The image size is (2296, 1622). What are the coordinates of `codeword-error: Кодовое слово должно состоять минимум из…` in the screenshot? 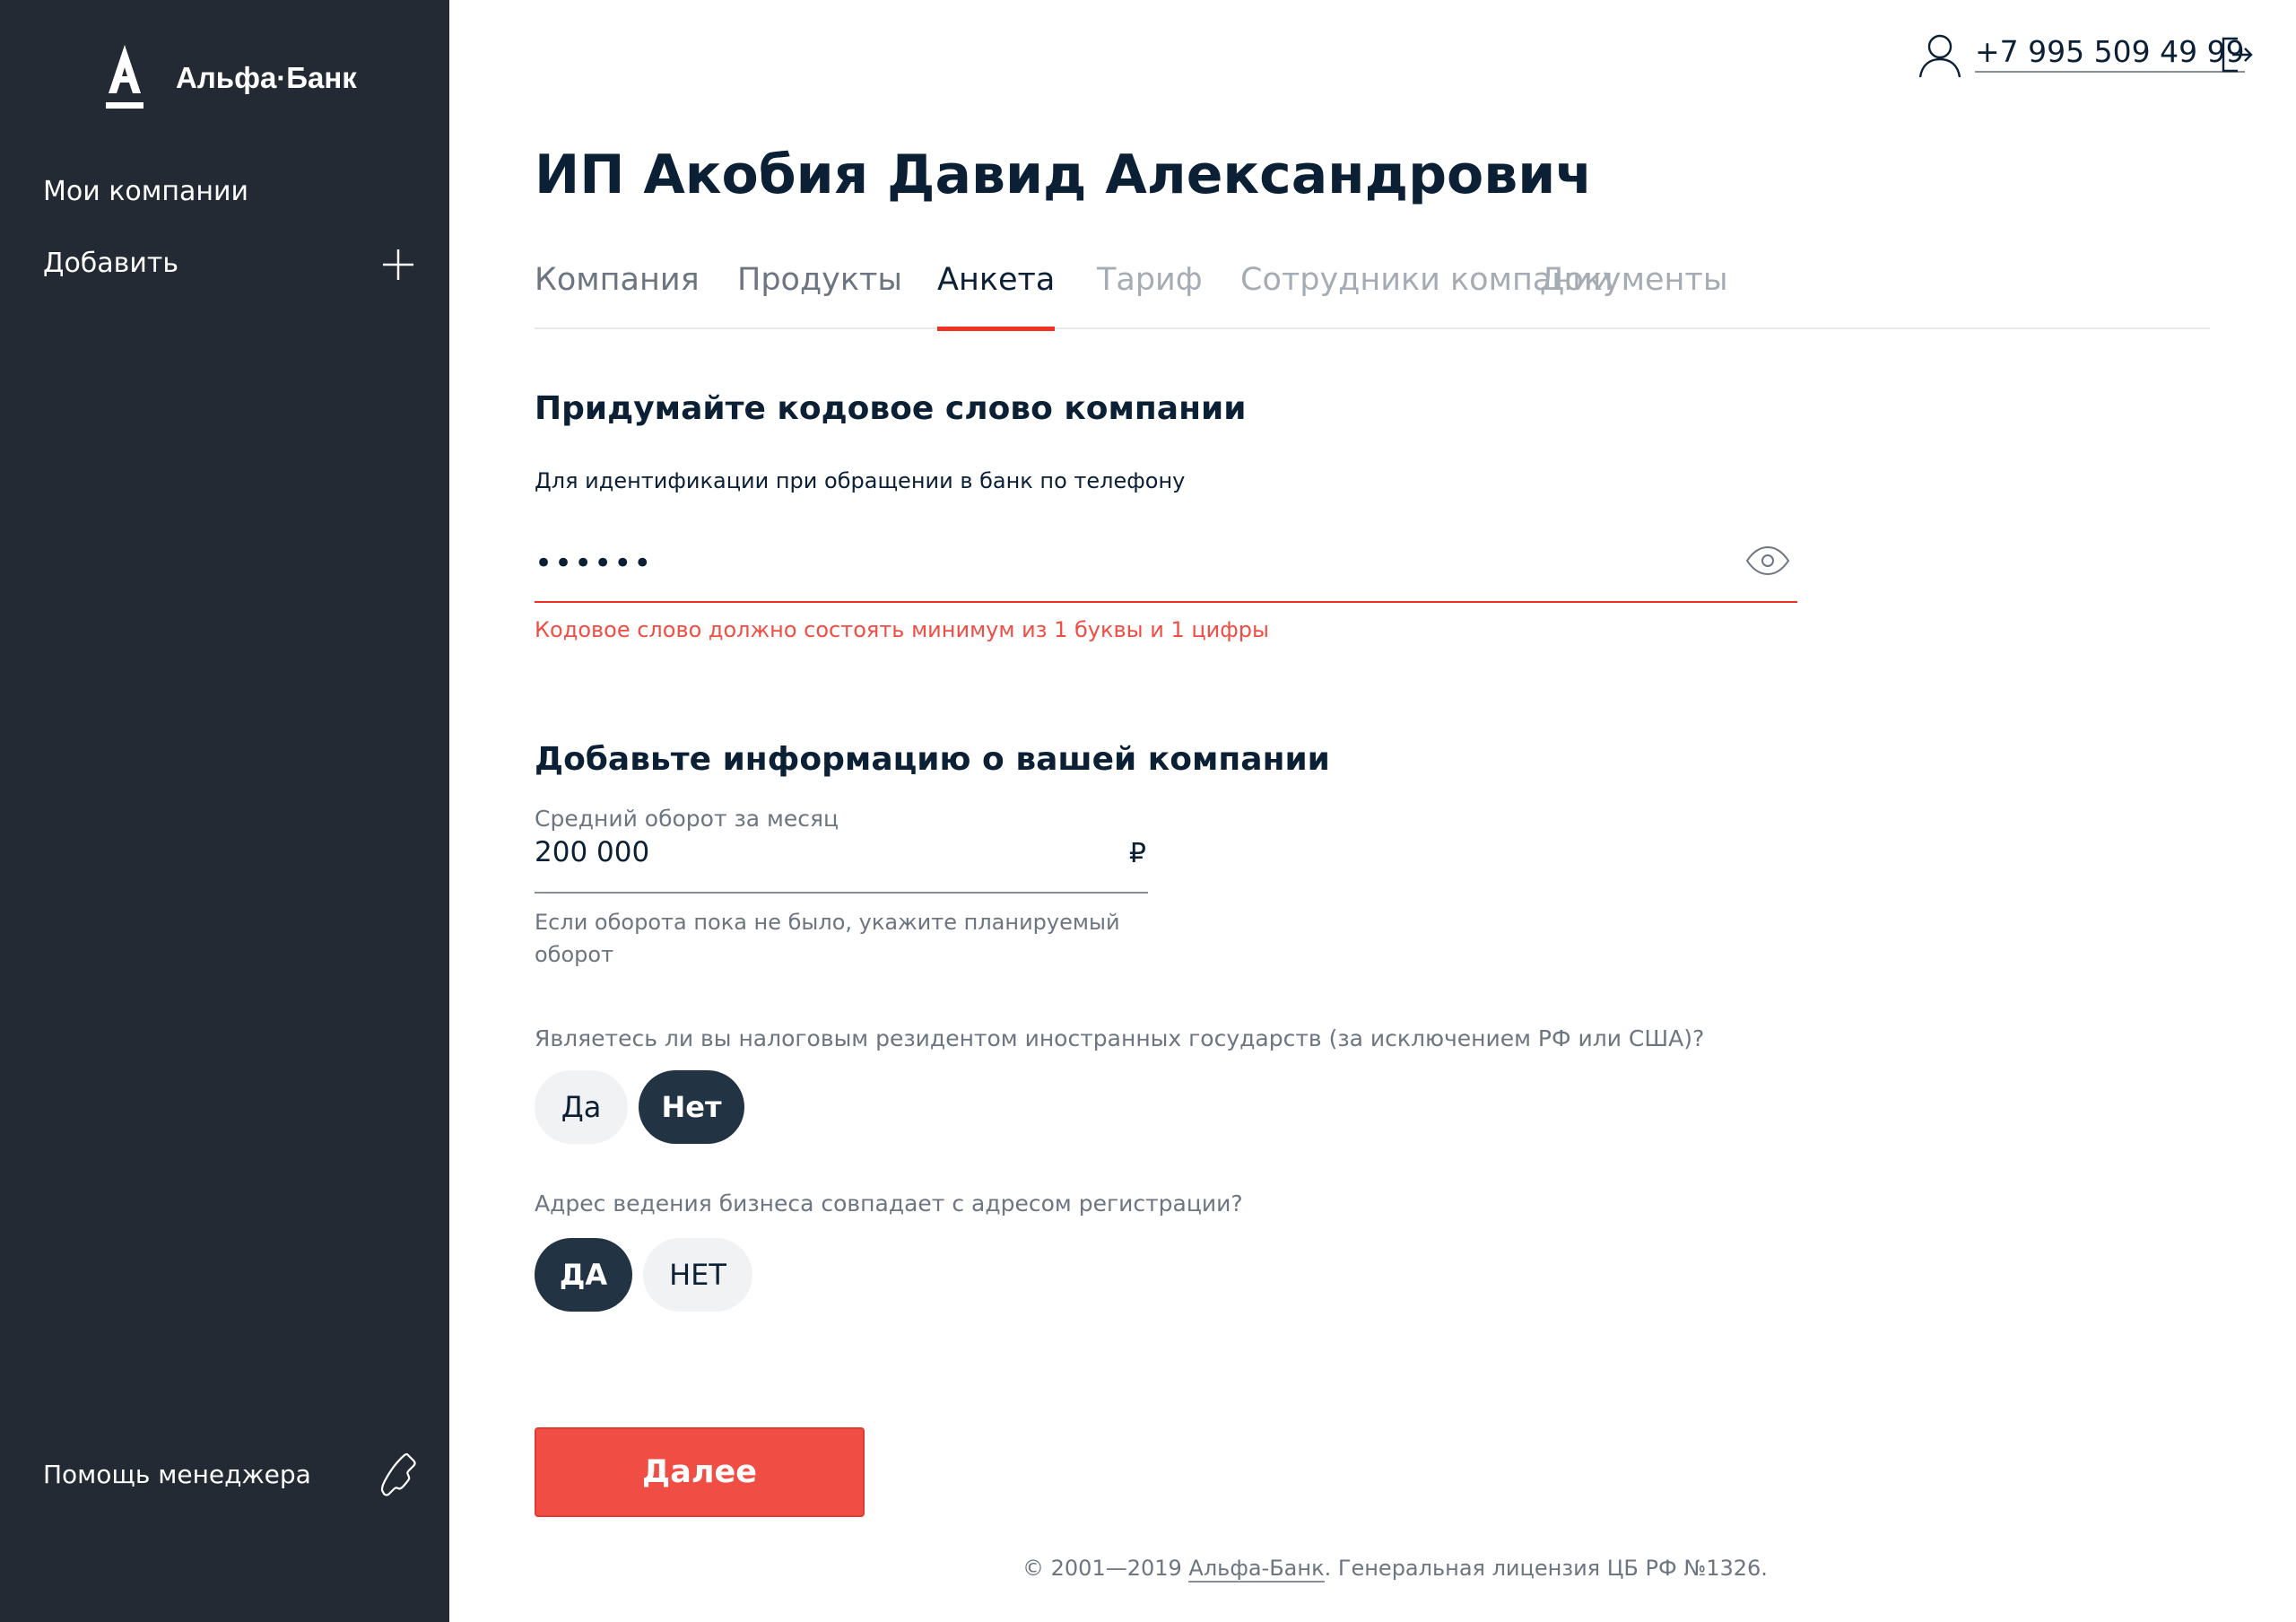 It's located at (902, 629).